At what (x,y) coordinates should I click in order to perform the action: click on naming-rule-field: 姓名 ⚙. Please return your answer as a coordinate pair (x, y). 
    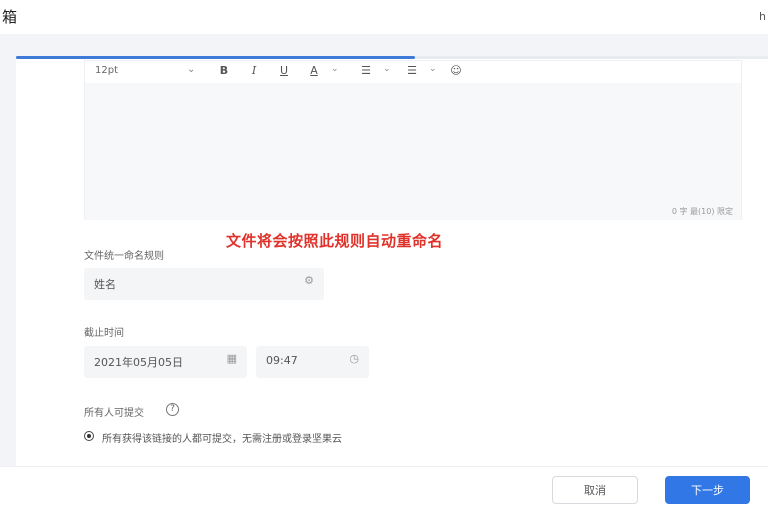
    Looking at the image, I should click on (204, 284).